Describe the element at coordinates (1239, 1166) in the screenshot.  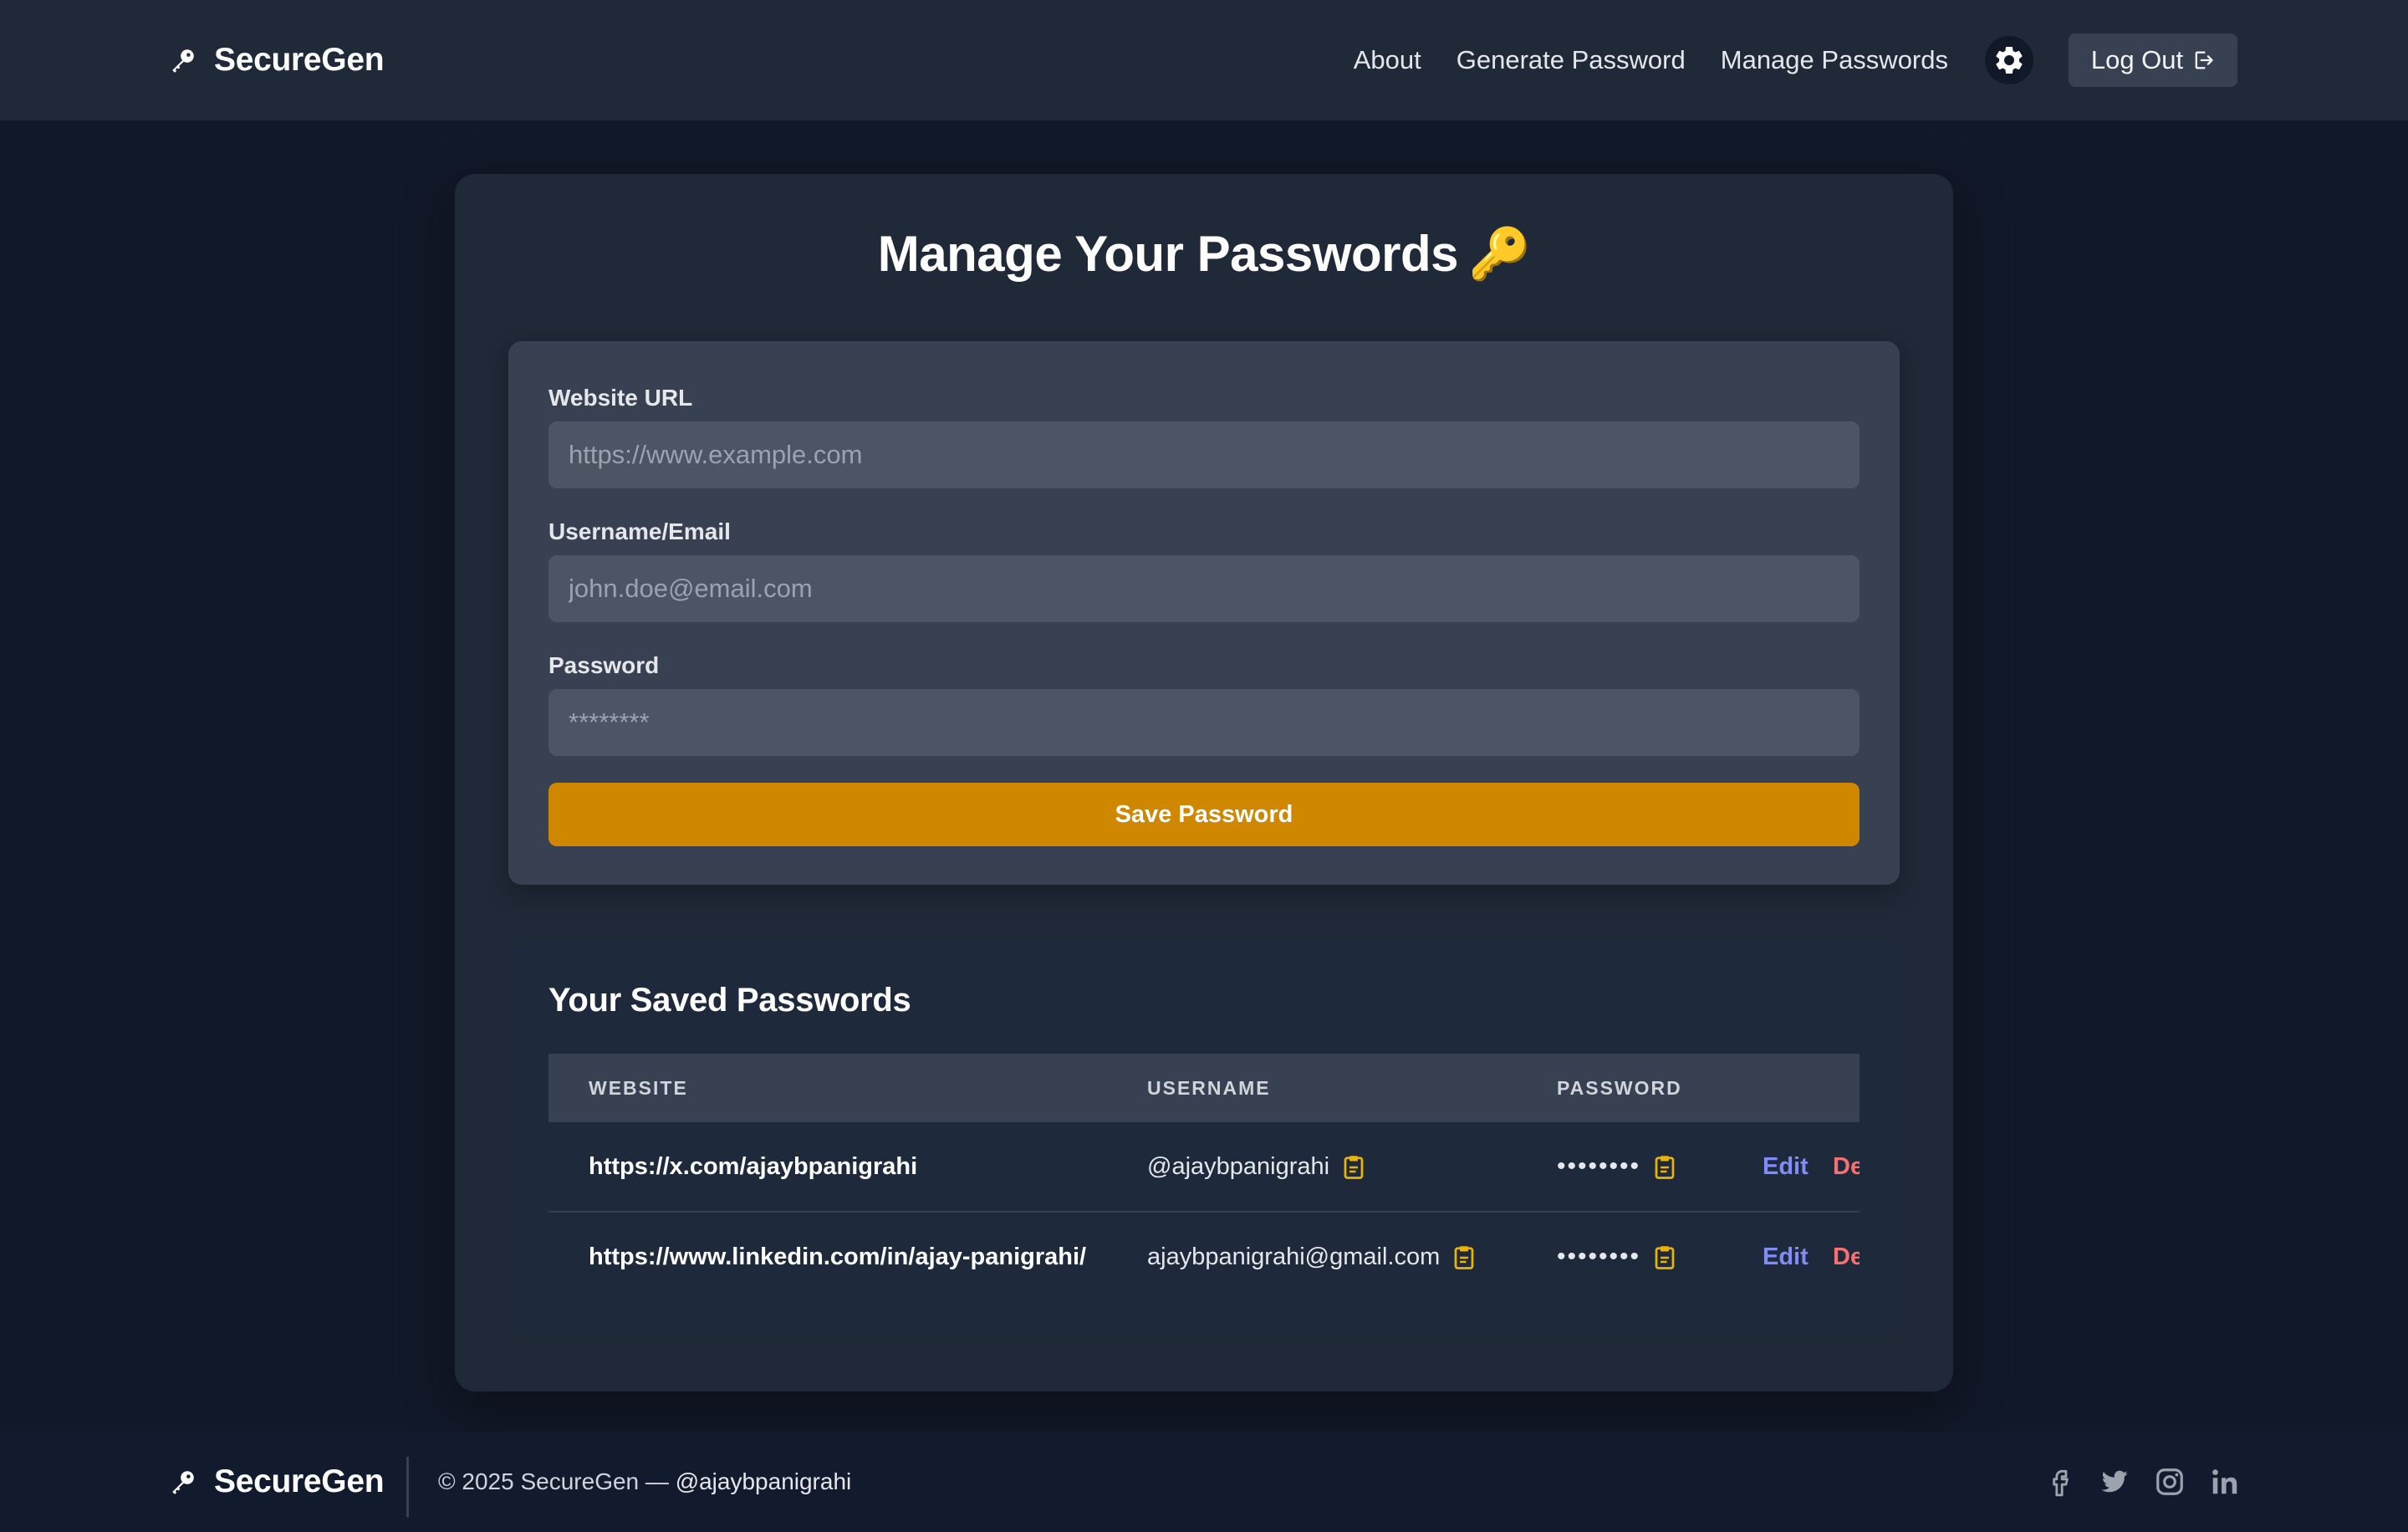
I see `username-text: @ajaybpanigrahi` at that location.